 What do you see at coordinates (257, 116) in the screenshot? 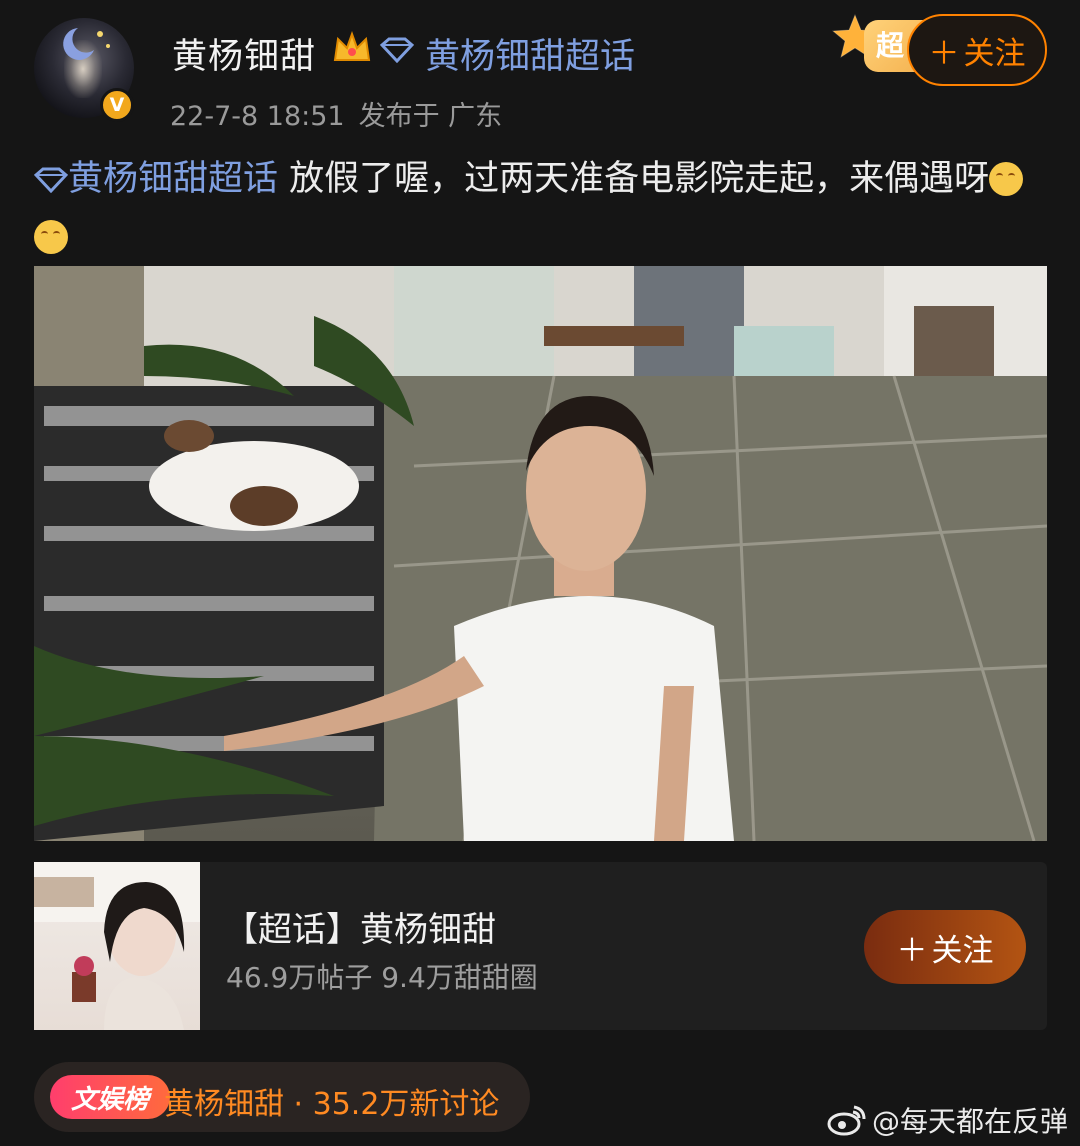
I see `post-date: 22-7-8 18:51` at bounding box center [257, 116].